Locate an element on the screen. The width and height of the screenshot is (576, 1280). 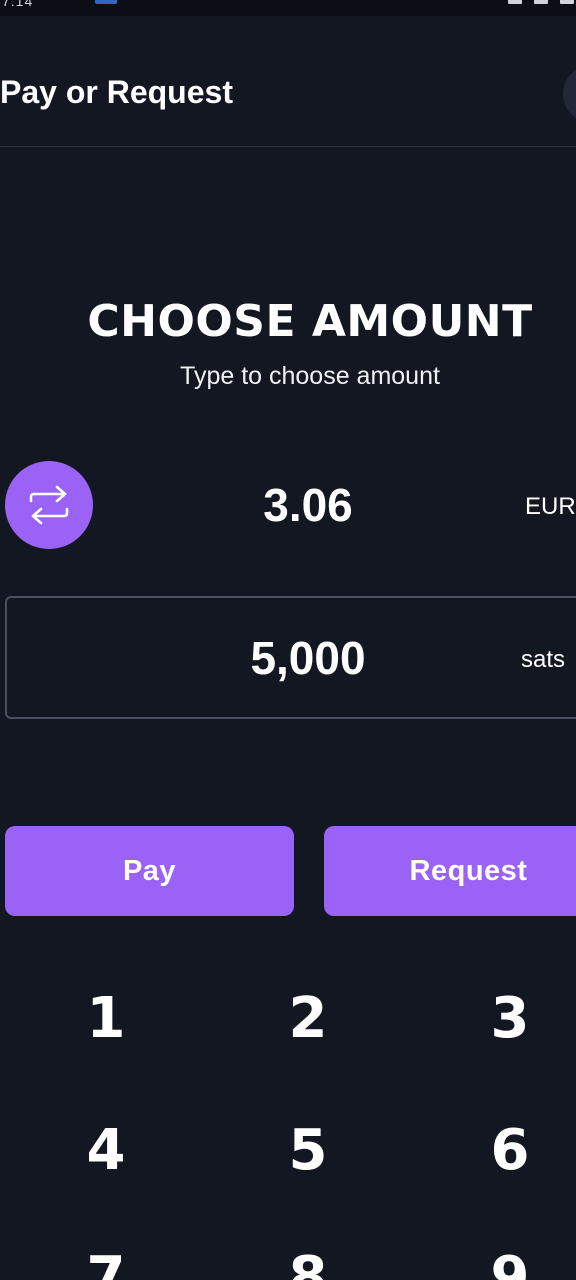
choose-amount-subheading: Type to choose amount is located at coordinates (310, 376).